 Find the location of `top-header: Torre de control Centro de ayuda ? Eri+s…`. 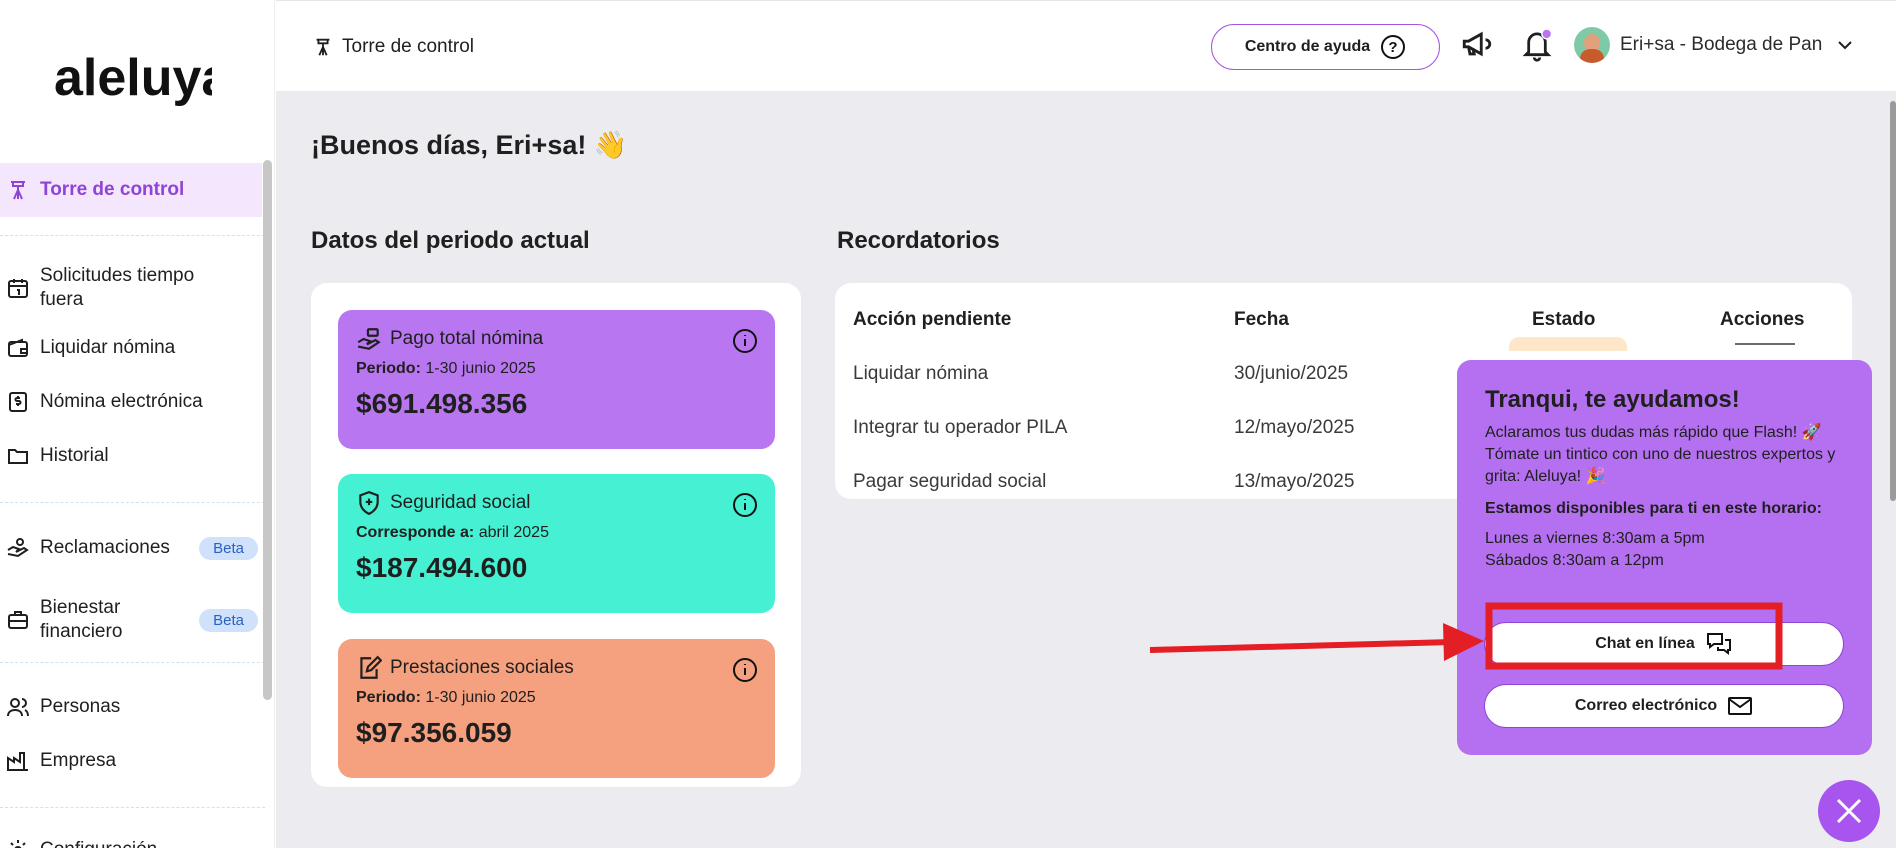

top-header: Torre de control Centro de ayuda ? Eri+s… is located at coordinates (1086, 45).